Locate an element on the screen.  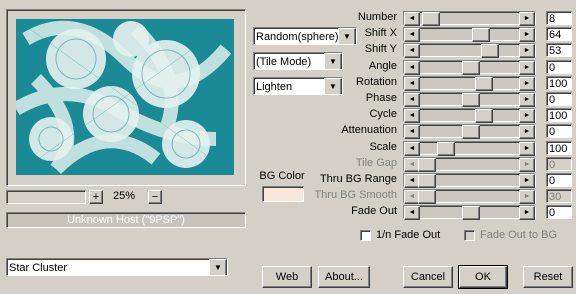
fade-to-bg-checkbox is located at coordinates (469, 235).